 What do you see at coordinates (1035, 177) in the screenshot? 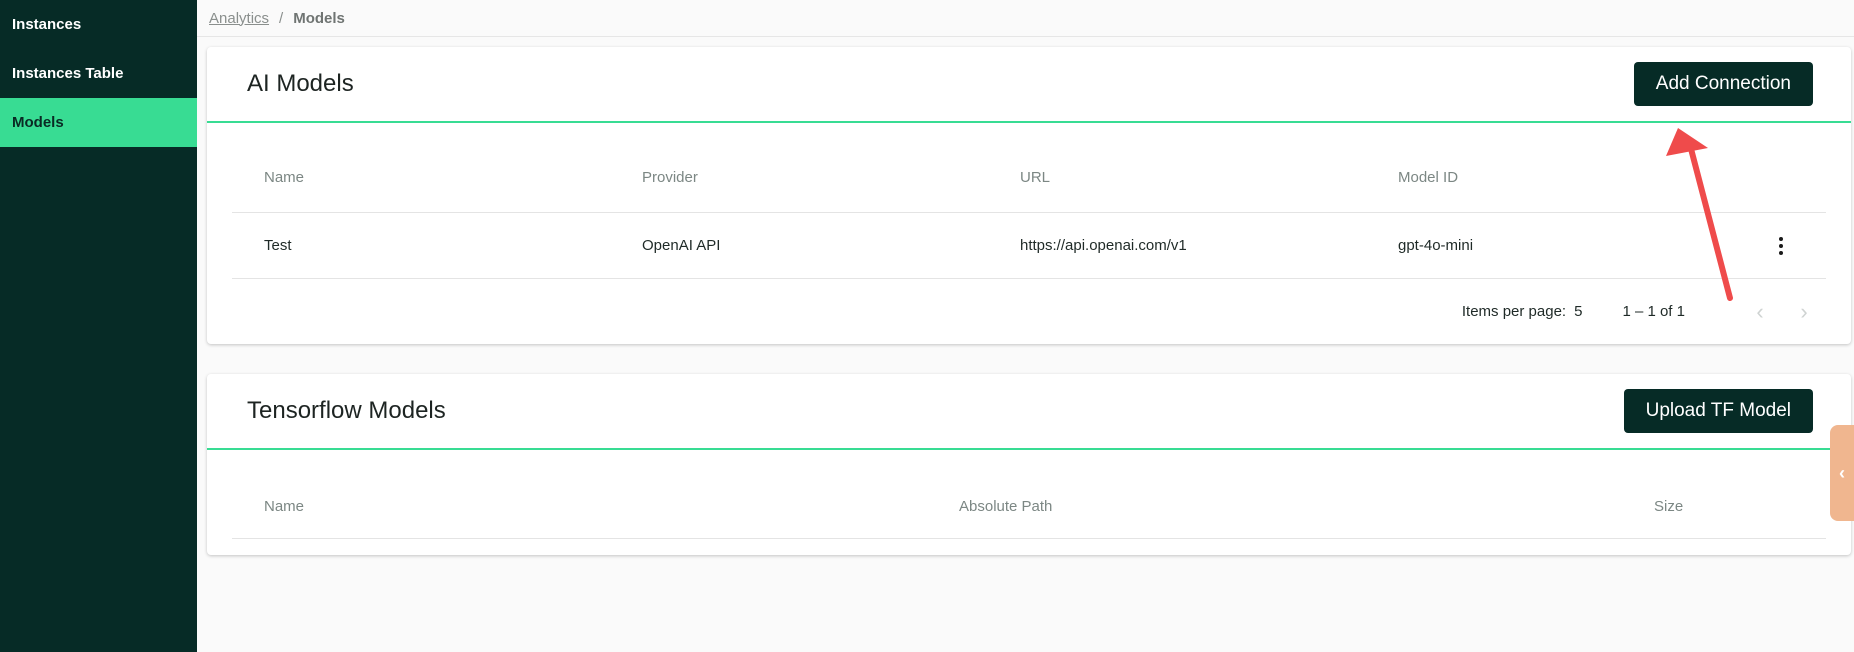
I see `column-header-url: URL` at bounding box center [1035, 177].